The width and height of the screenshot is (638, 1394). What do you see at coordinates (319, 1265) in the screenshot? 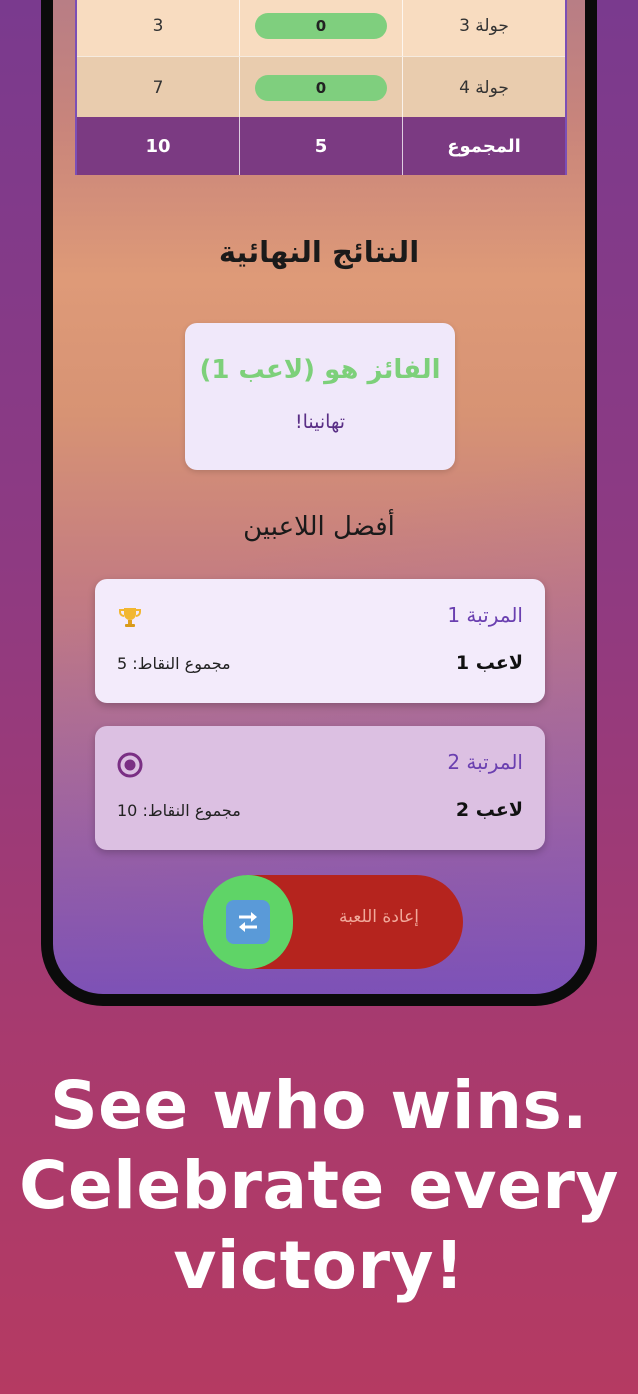
I see `tagline-line-3: victory!` at bounding box center [319, 1265].